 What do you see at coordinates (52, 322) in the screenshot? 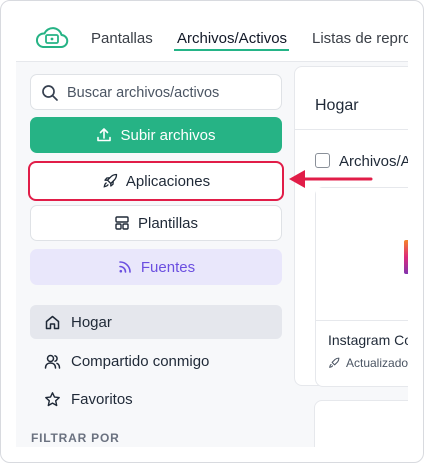
I see `home-icon` at bounding box center [52, 322].